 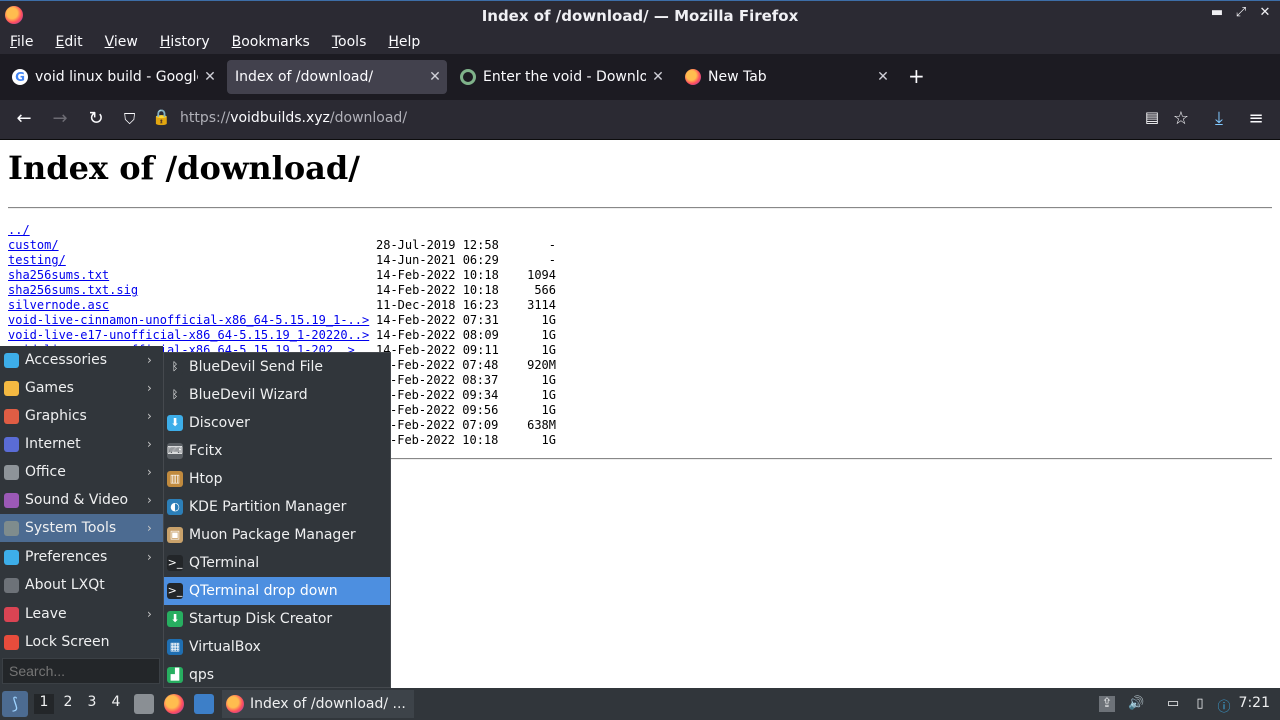 What do you see at coordinates (11, 528) in the screenshot?
I see `system-tools-icon` at bounding box center [11, 528].